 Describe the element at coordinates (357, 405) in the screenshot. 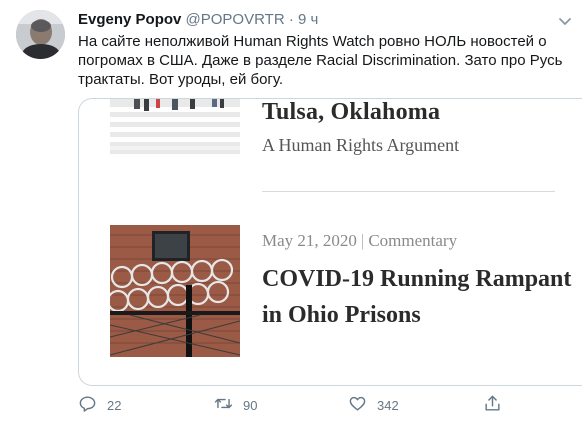

I see `like-icon` at that location.